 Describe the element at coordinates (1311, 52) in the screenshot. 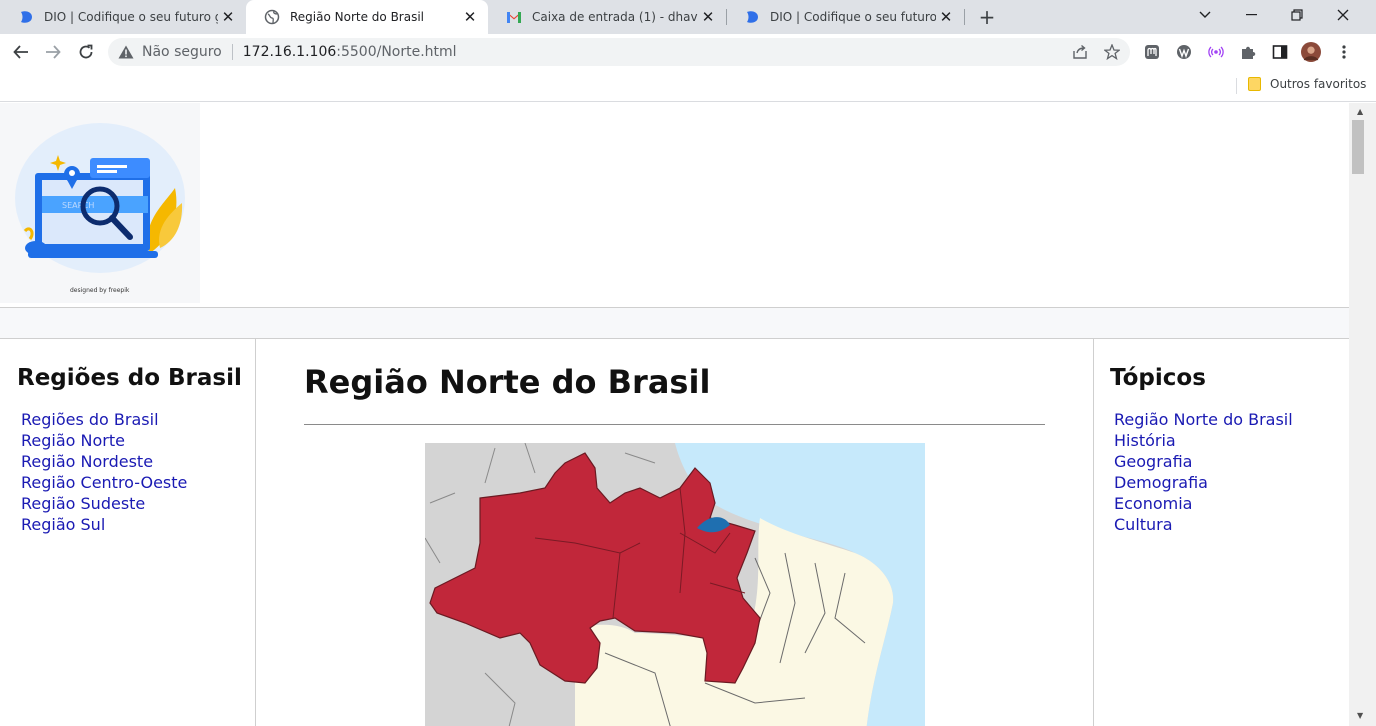

I see `profile-avatar` at that location.